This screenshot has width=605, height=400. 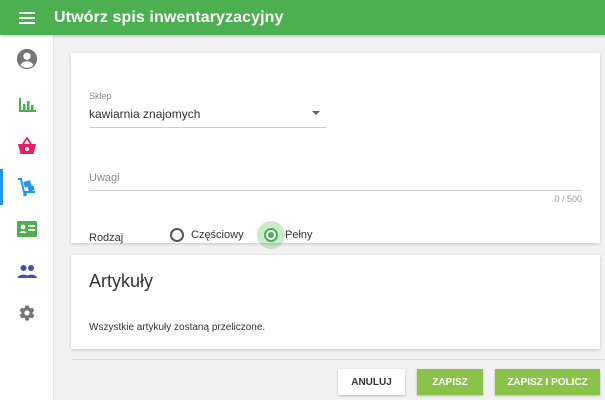 I want to click on hamburger-menu-icon, so click(x=27, y=17).